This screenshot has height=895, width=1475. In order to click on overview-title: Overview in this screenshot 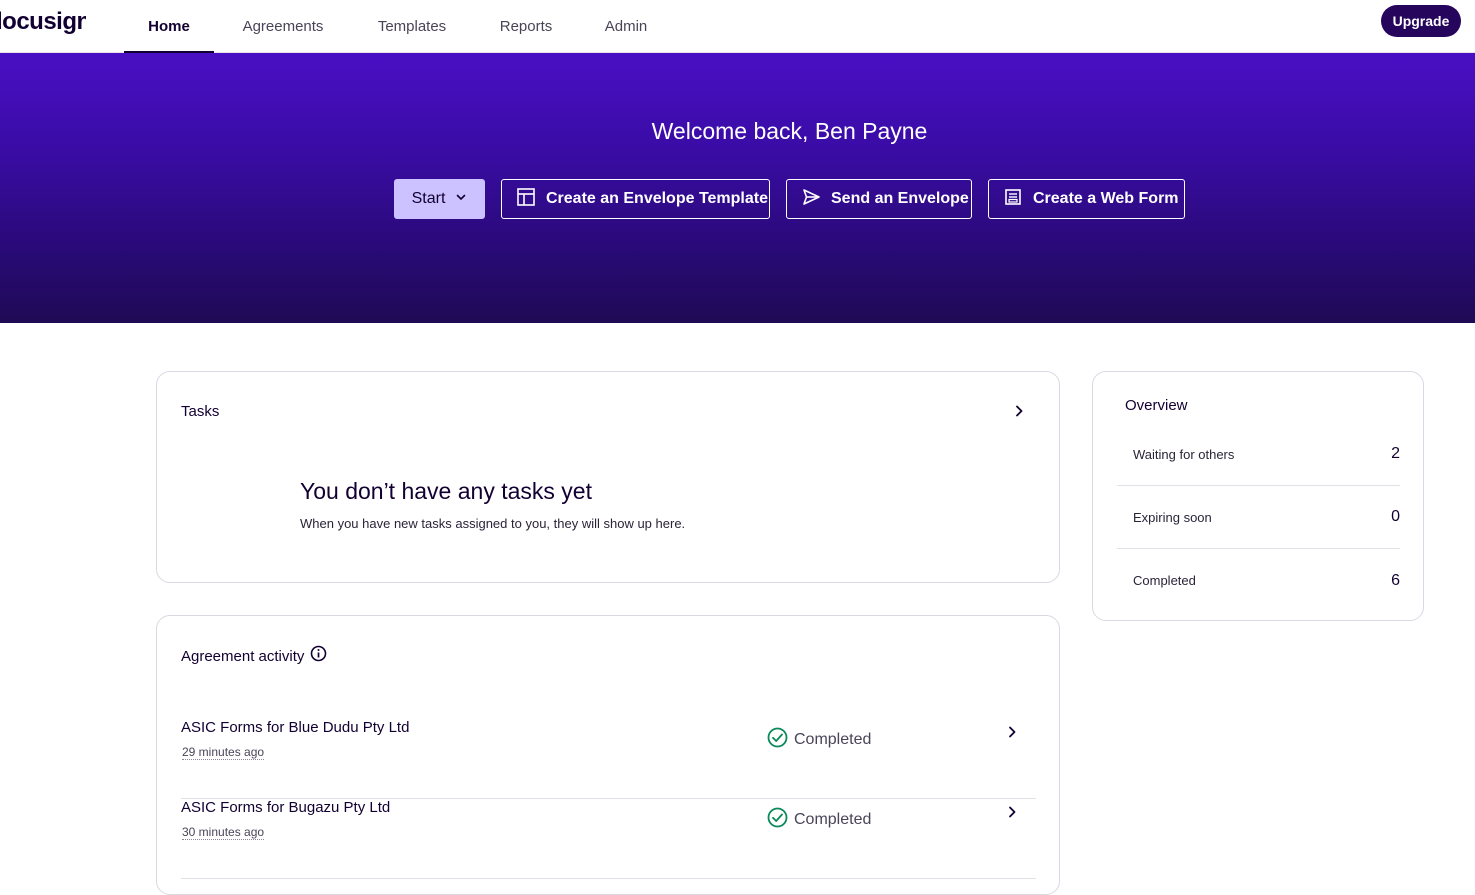, I will do `click(1156, 405)`.